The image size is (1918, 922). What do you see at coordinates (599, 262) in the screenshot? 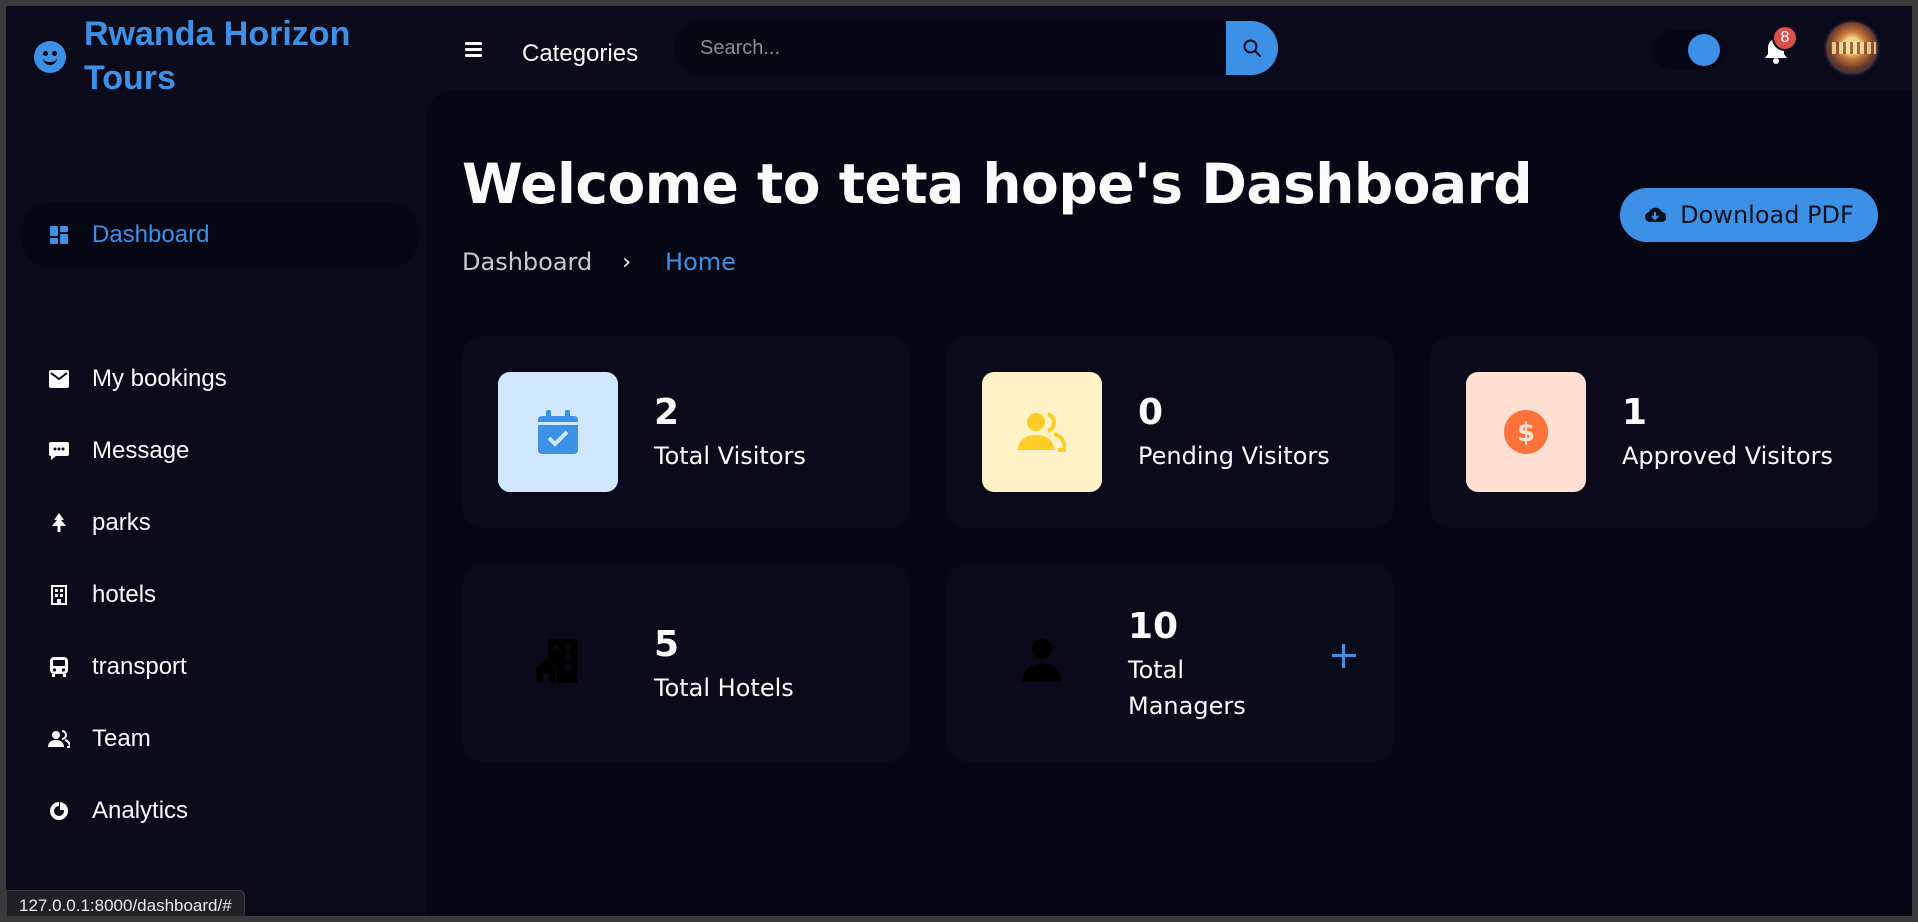
I see `breadcrumb: Dashboard › Home` at bounding box center [599, 262].